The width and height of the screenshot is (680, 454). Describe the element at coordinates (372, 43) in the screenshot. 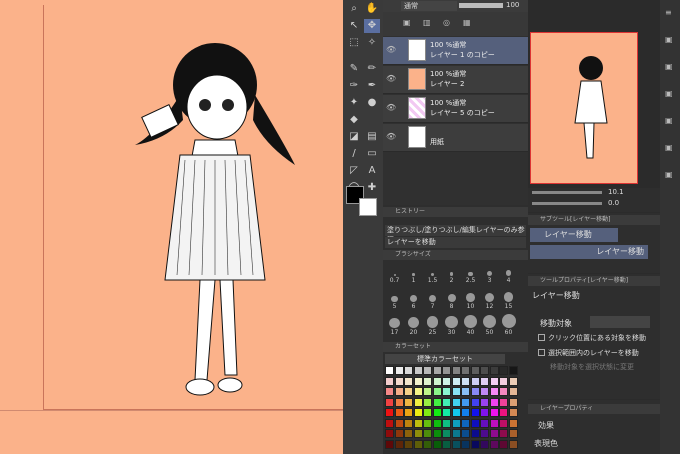

I see `auto-select-icon: ✧` at that location.